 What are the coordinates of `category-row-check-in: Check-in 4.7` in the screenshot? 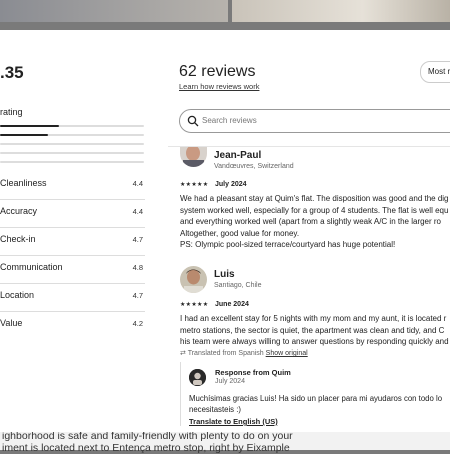 It's located at (72, 242).